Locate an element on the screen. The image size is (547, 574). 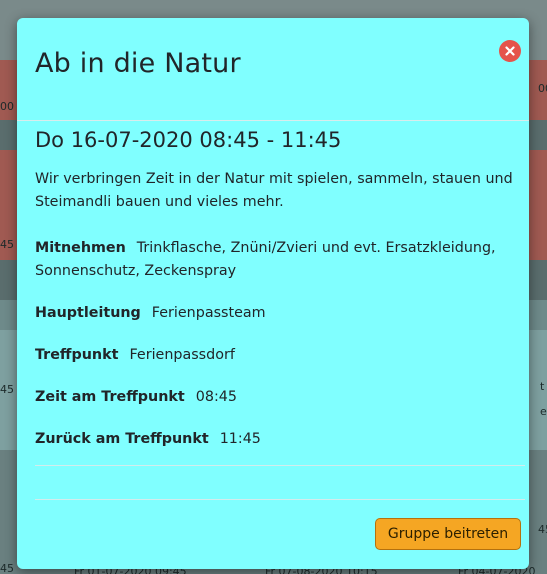
detail-label: Mitnehmen is located at coordinates (80, 248).